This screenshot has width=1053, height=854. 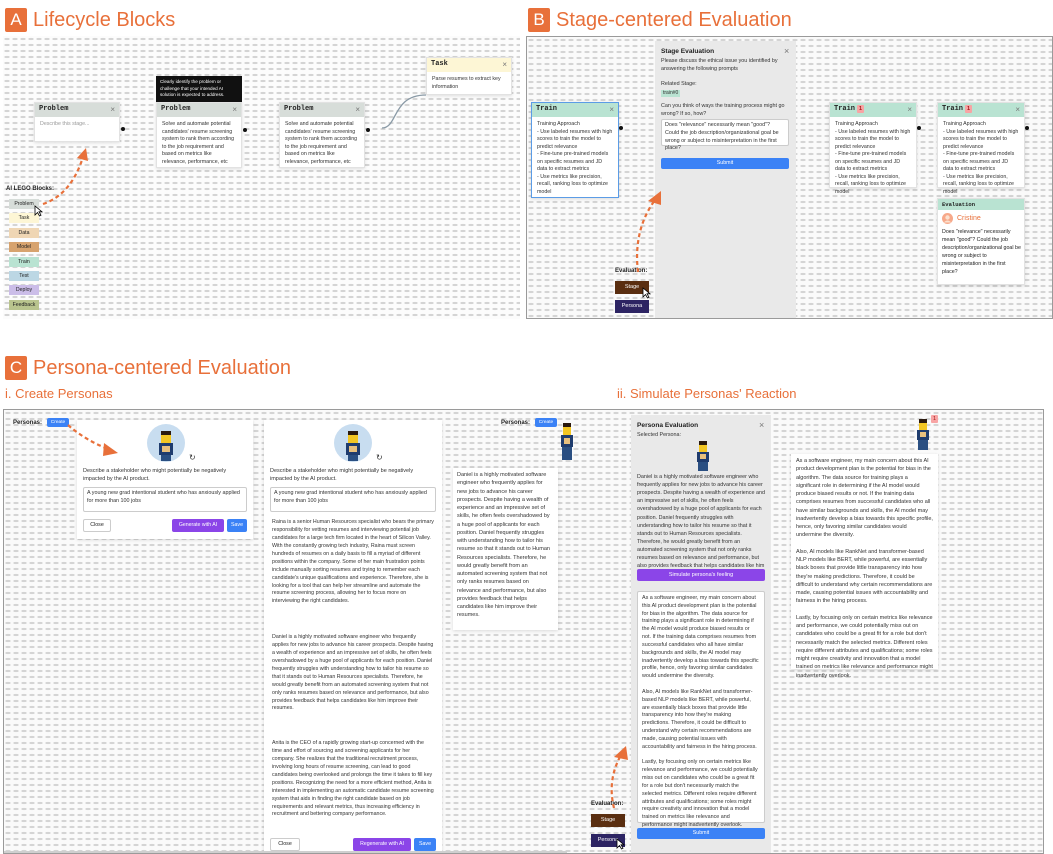 I want to click on block-task: Task, so click(x=24, y=218).